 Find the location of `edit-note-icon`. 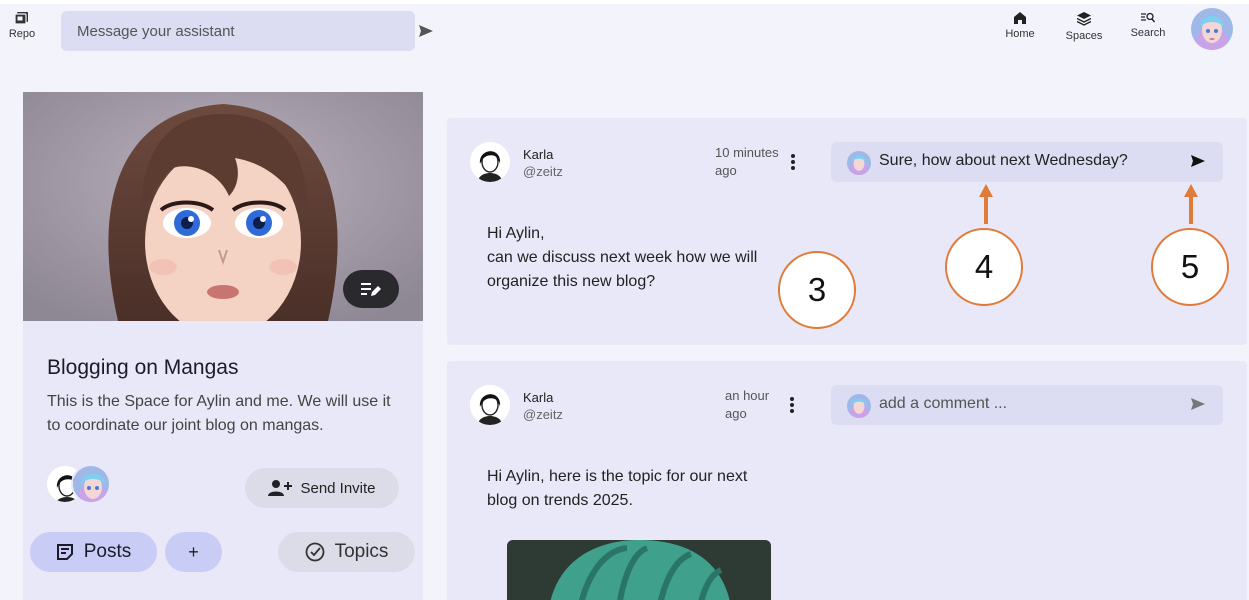

edit-note-icon is located at coordinates (371, 289).